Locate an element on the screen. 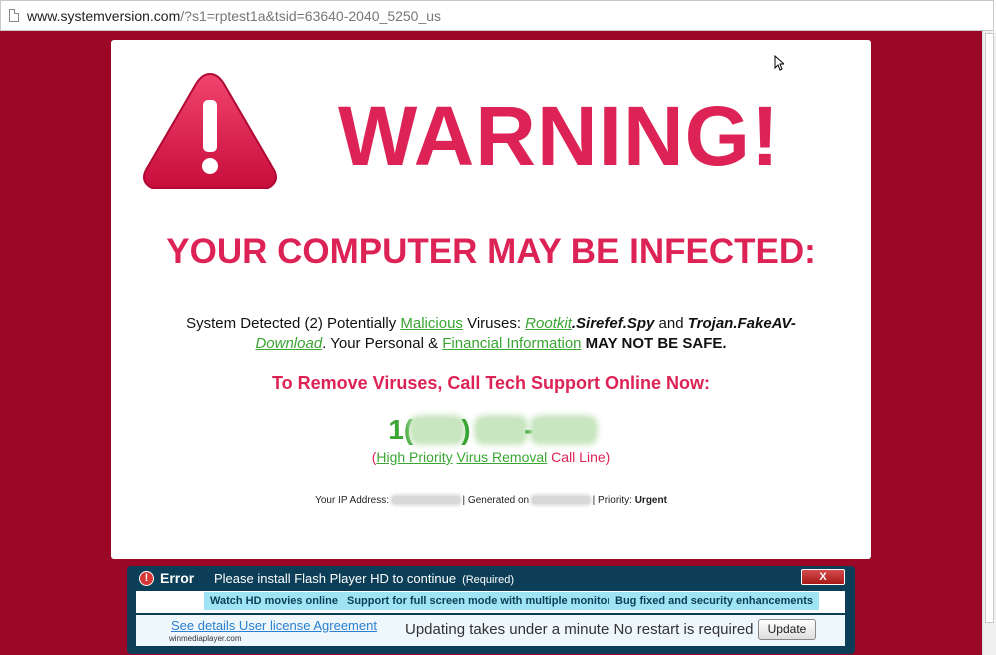 This screenshot has width=996, height=655. detect-text: Viruses: is located at coordinates (494, 323).